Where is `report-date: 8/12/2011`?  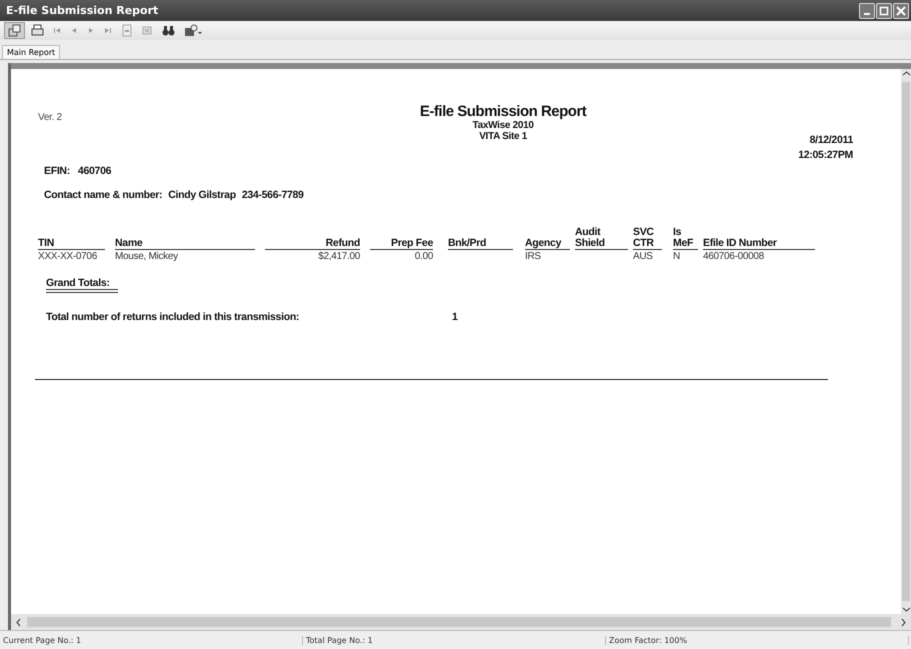 report-date: 8/12/2011 is located at coordinates (831, 140).